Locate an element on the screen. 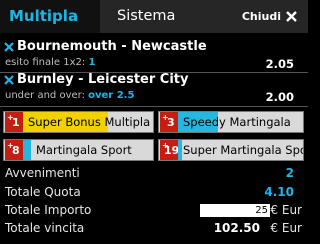 Image resolution: width=320 pixels, height=244 pixels. close-button-label: Chiudi is located at coordinates (261, 16).